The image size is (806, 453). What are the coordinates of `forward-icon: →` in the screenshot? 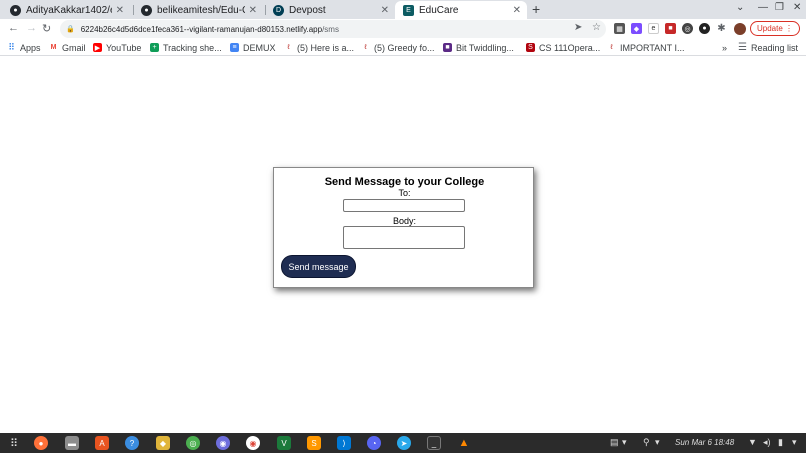 It's located at (31, 28).